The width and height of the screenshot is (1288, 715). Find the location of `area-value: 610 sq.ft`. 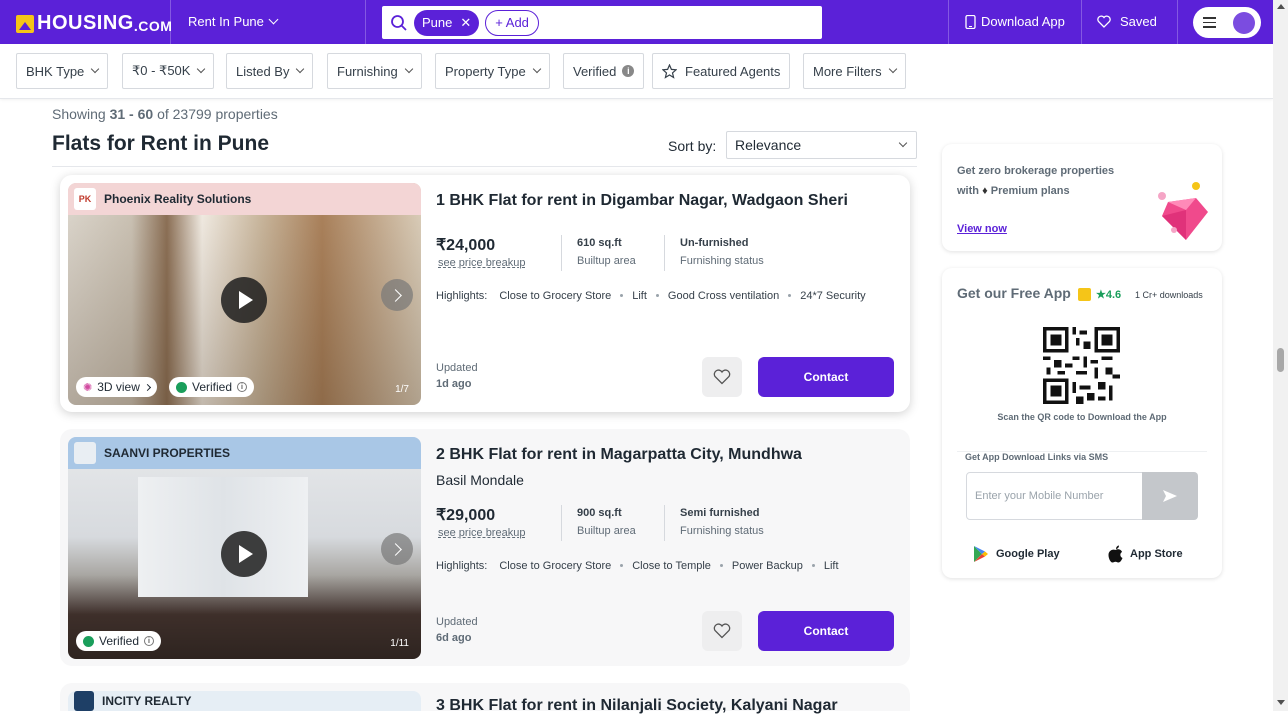

area-value: 610 sq.ft is located at coordinates (599, 243).